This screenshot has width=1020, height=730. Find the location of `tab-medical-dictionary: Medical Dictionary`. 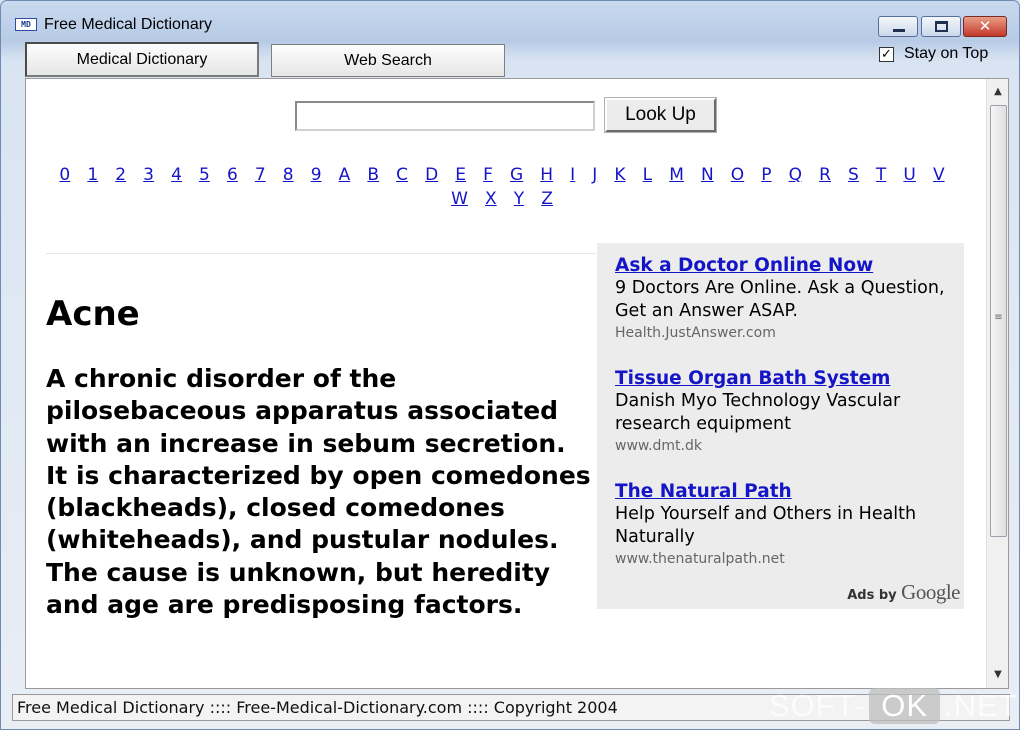

tab-medical-dictionary: Medical Dictionary is located at coordinates (142, 59).